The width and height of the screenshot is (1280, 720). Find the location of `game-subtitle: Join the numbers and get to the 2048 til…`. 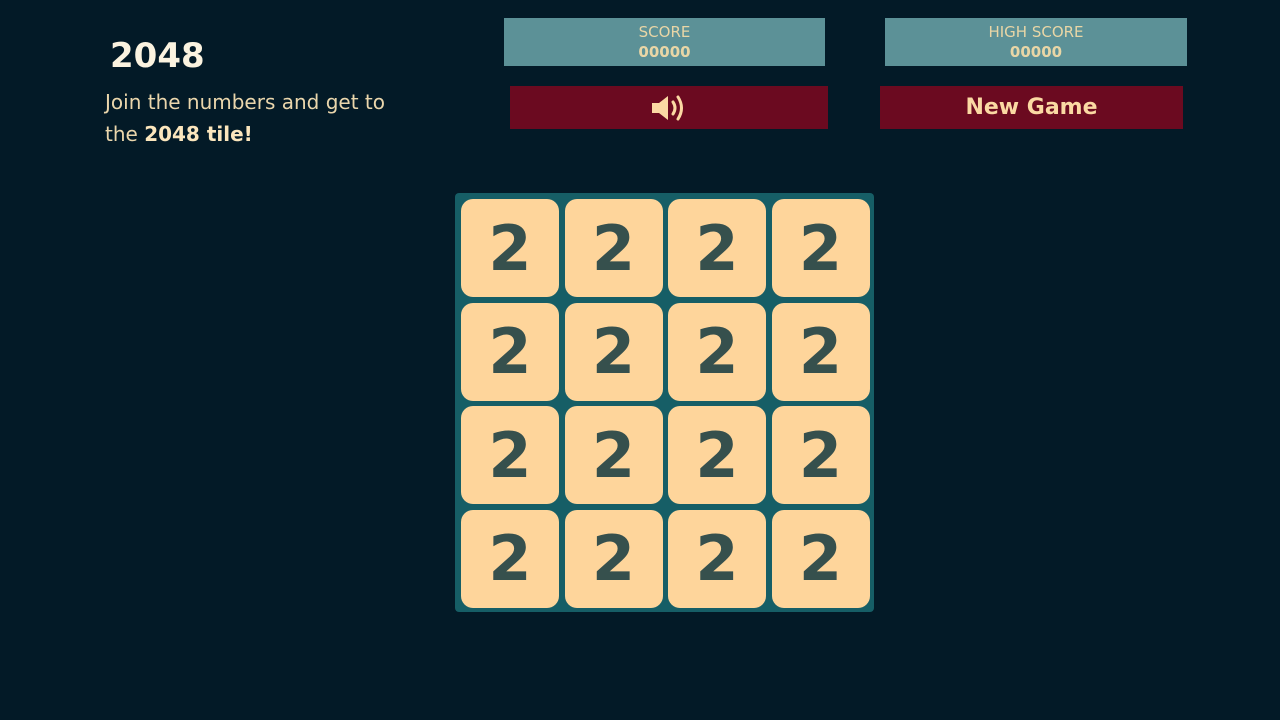

game-subtitle: Join the numbers and get to the 2048 til… is located at coordinates (255, 118).